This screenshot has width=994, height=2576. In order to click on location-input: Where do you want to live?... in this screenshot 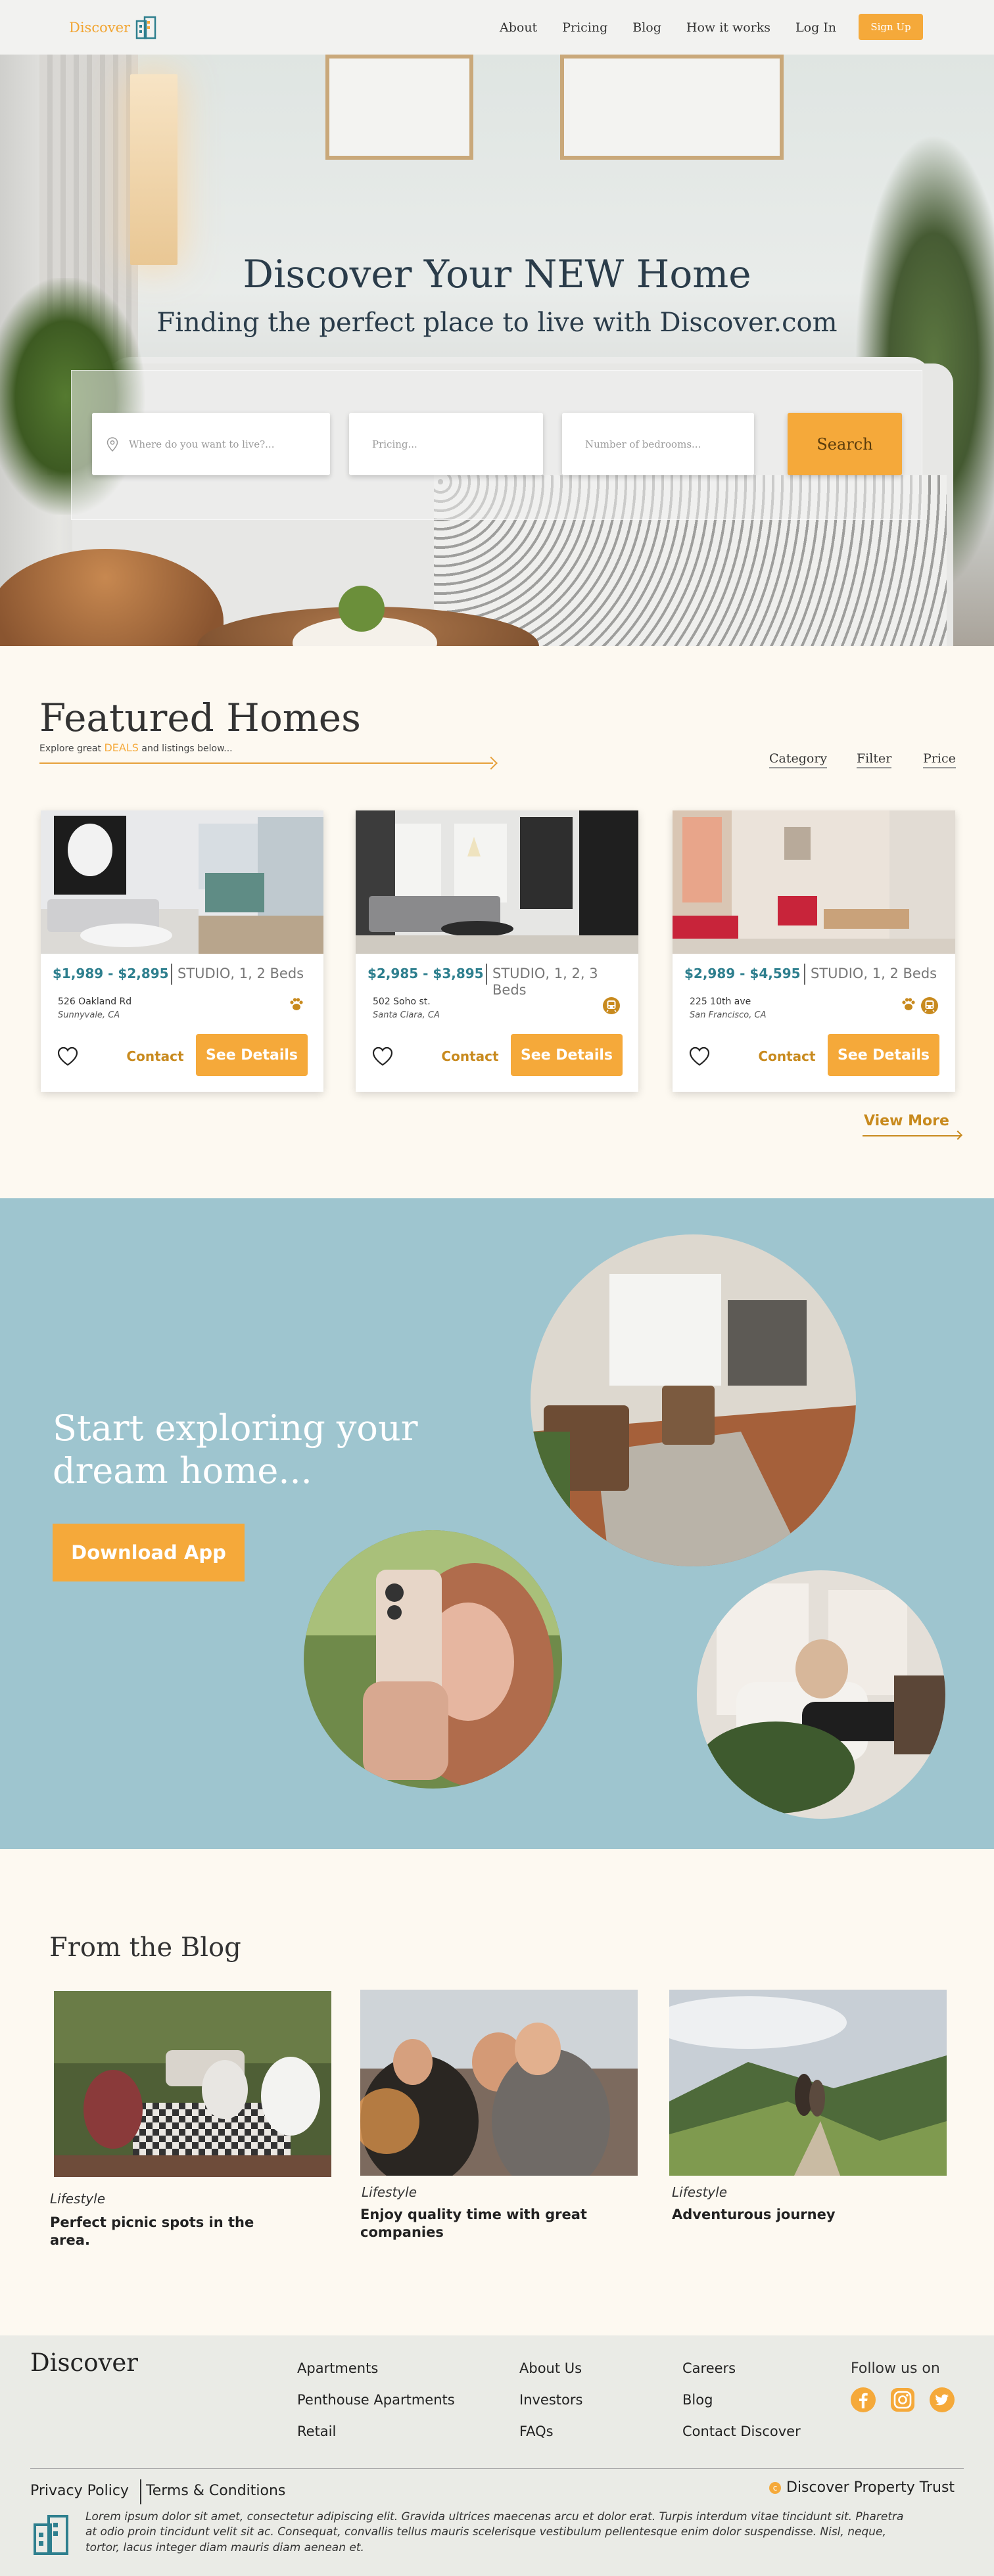, I will do `click(211, 444)`.